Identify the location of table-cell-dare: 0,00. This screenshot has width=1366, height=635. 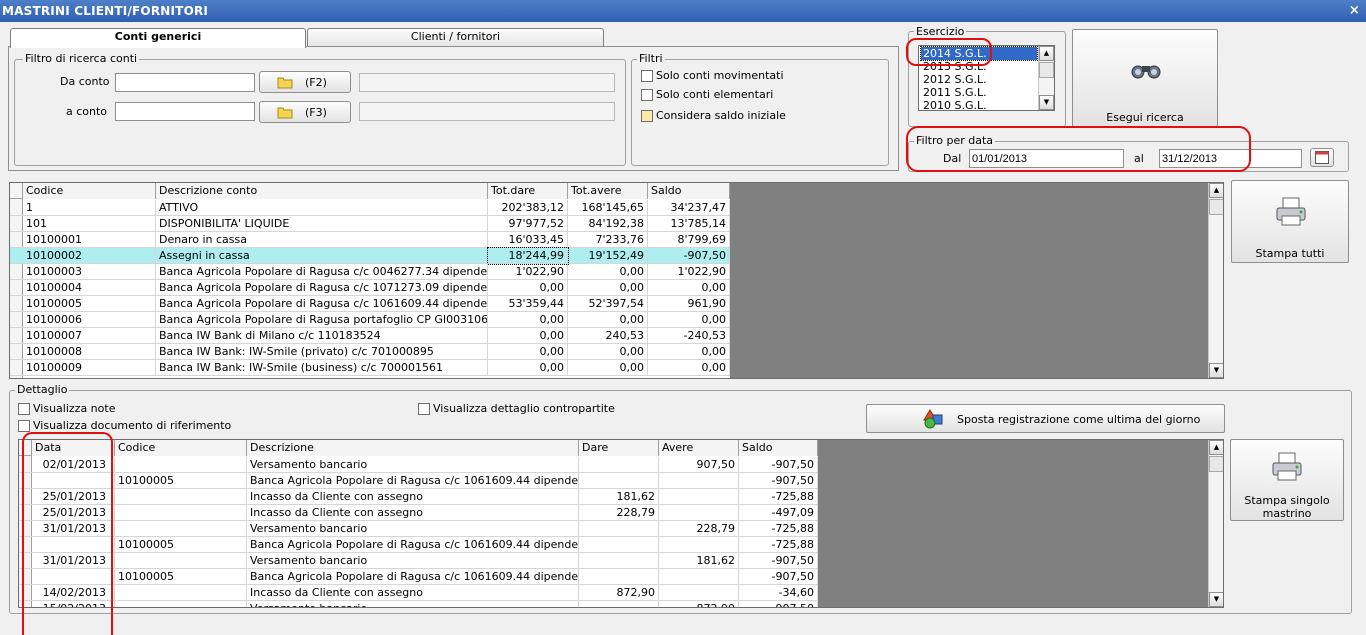
(528, 336).